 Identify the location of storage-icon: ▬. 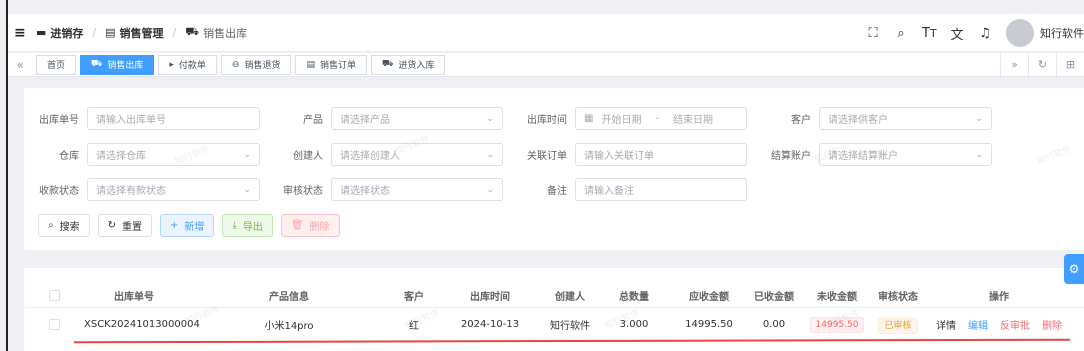
(41, 32).